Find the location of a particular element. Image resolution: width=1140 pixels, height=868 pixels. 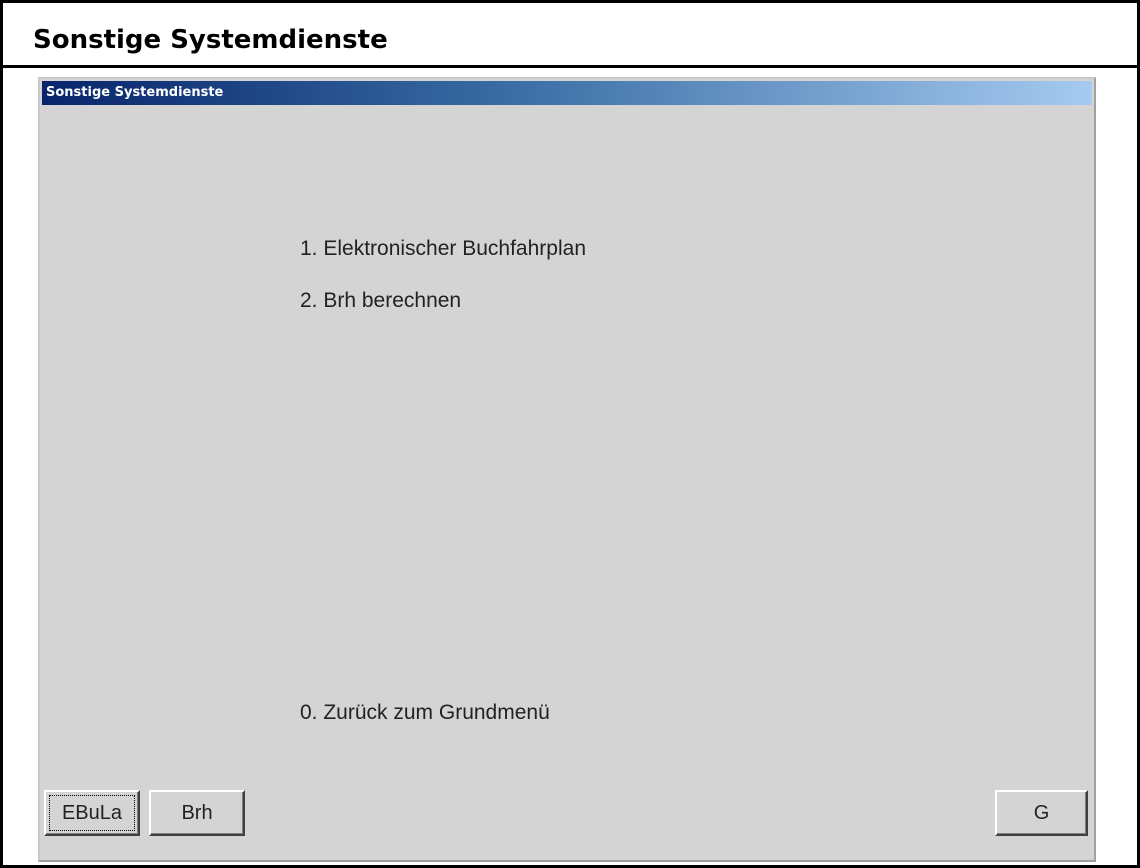

window-title: Sonstige Systemdienste is located at coordinates (135, 92).